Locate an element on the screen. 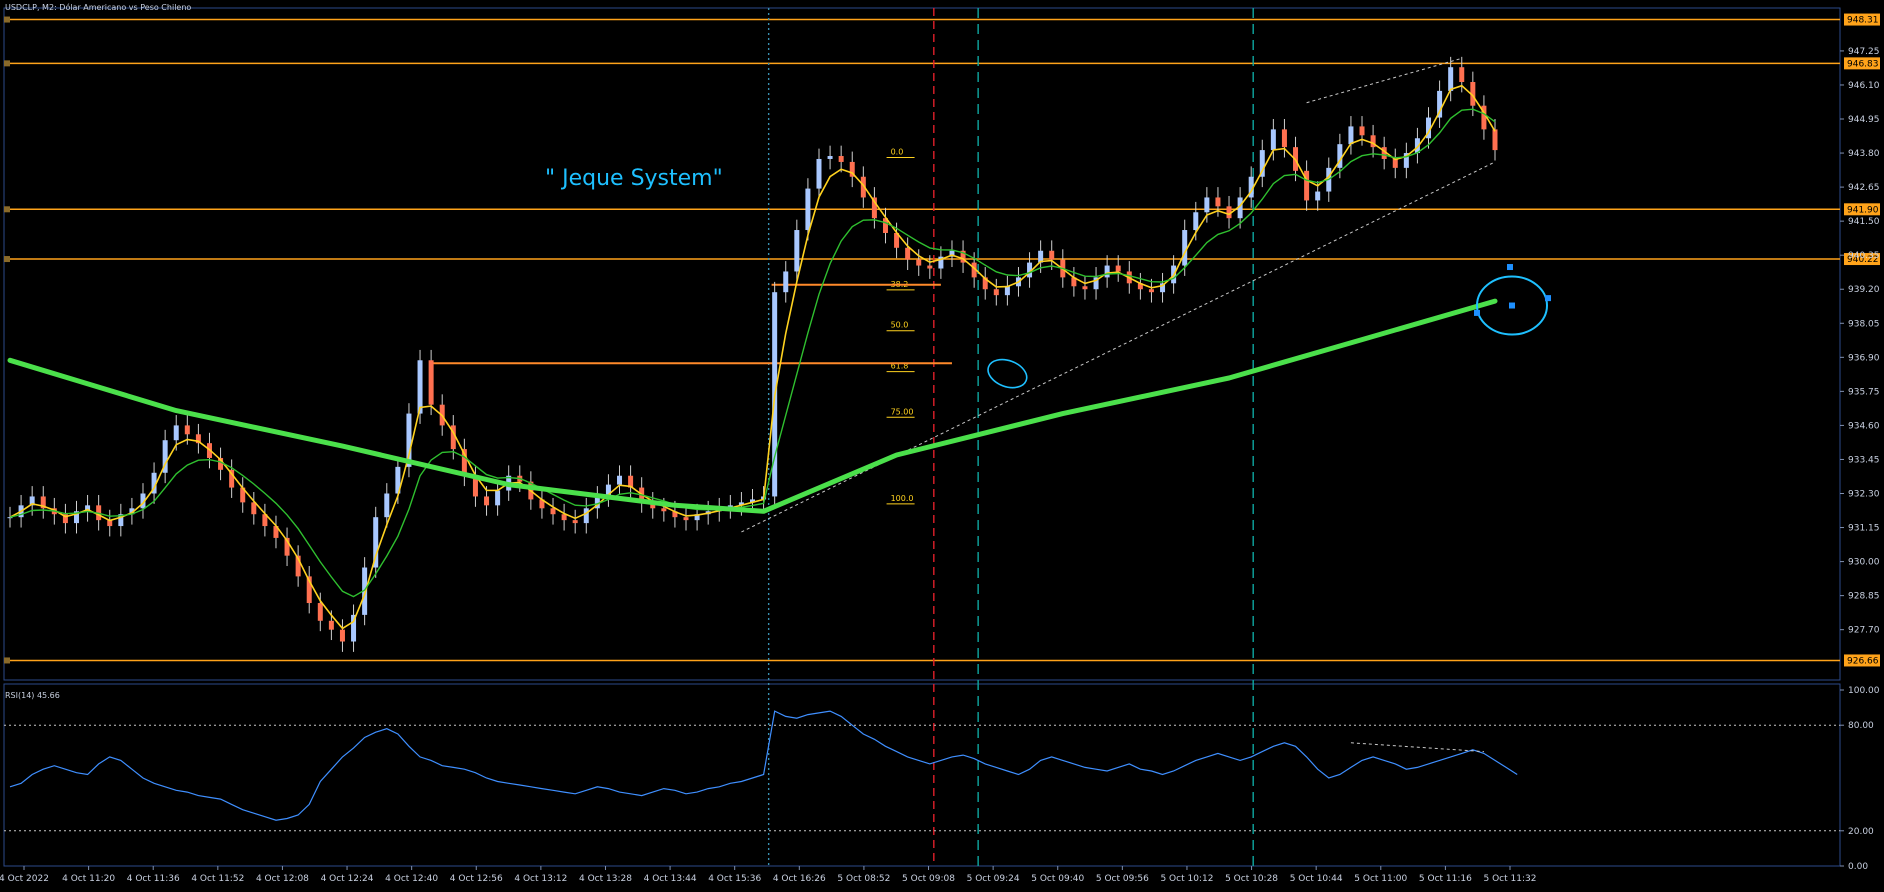 The width and height of the screenshot is (1884, 892). time-tick-label: 4 Oct 16:26 is located at coordinates (799, 879).